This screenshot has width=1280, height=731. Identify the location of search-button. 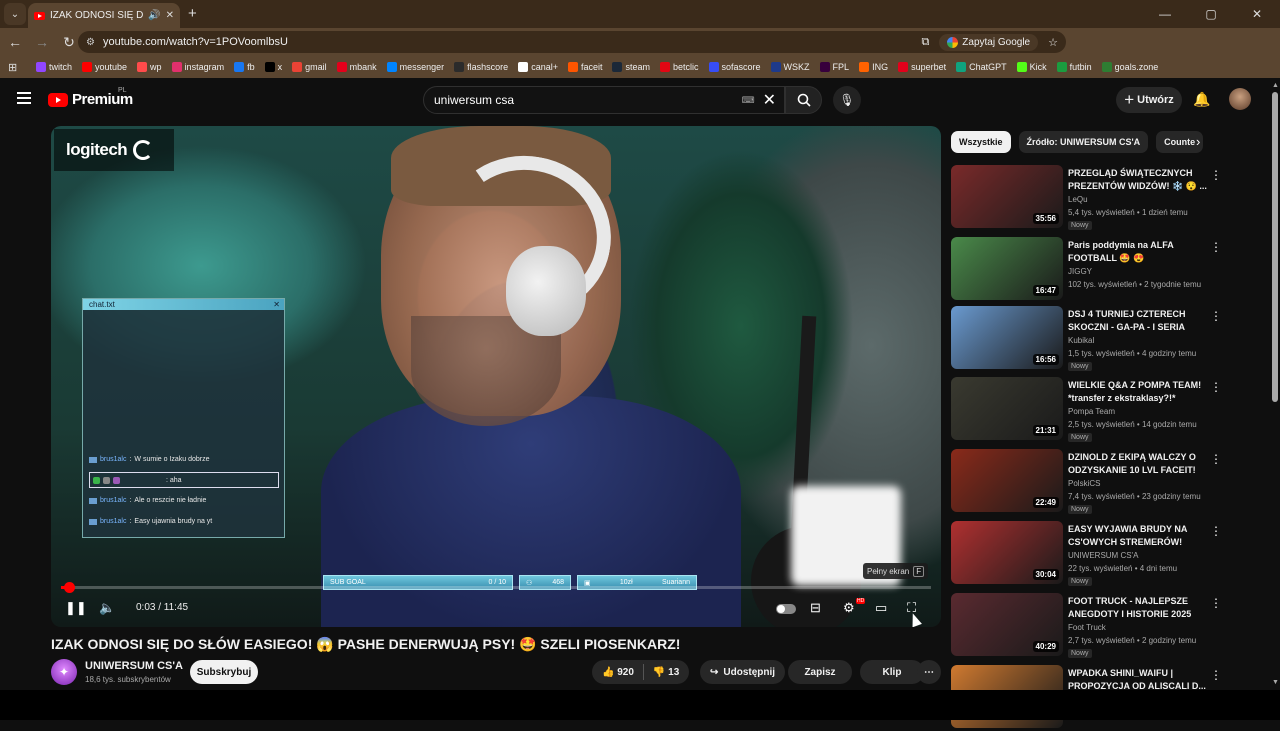
(803, 100).